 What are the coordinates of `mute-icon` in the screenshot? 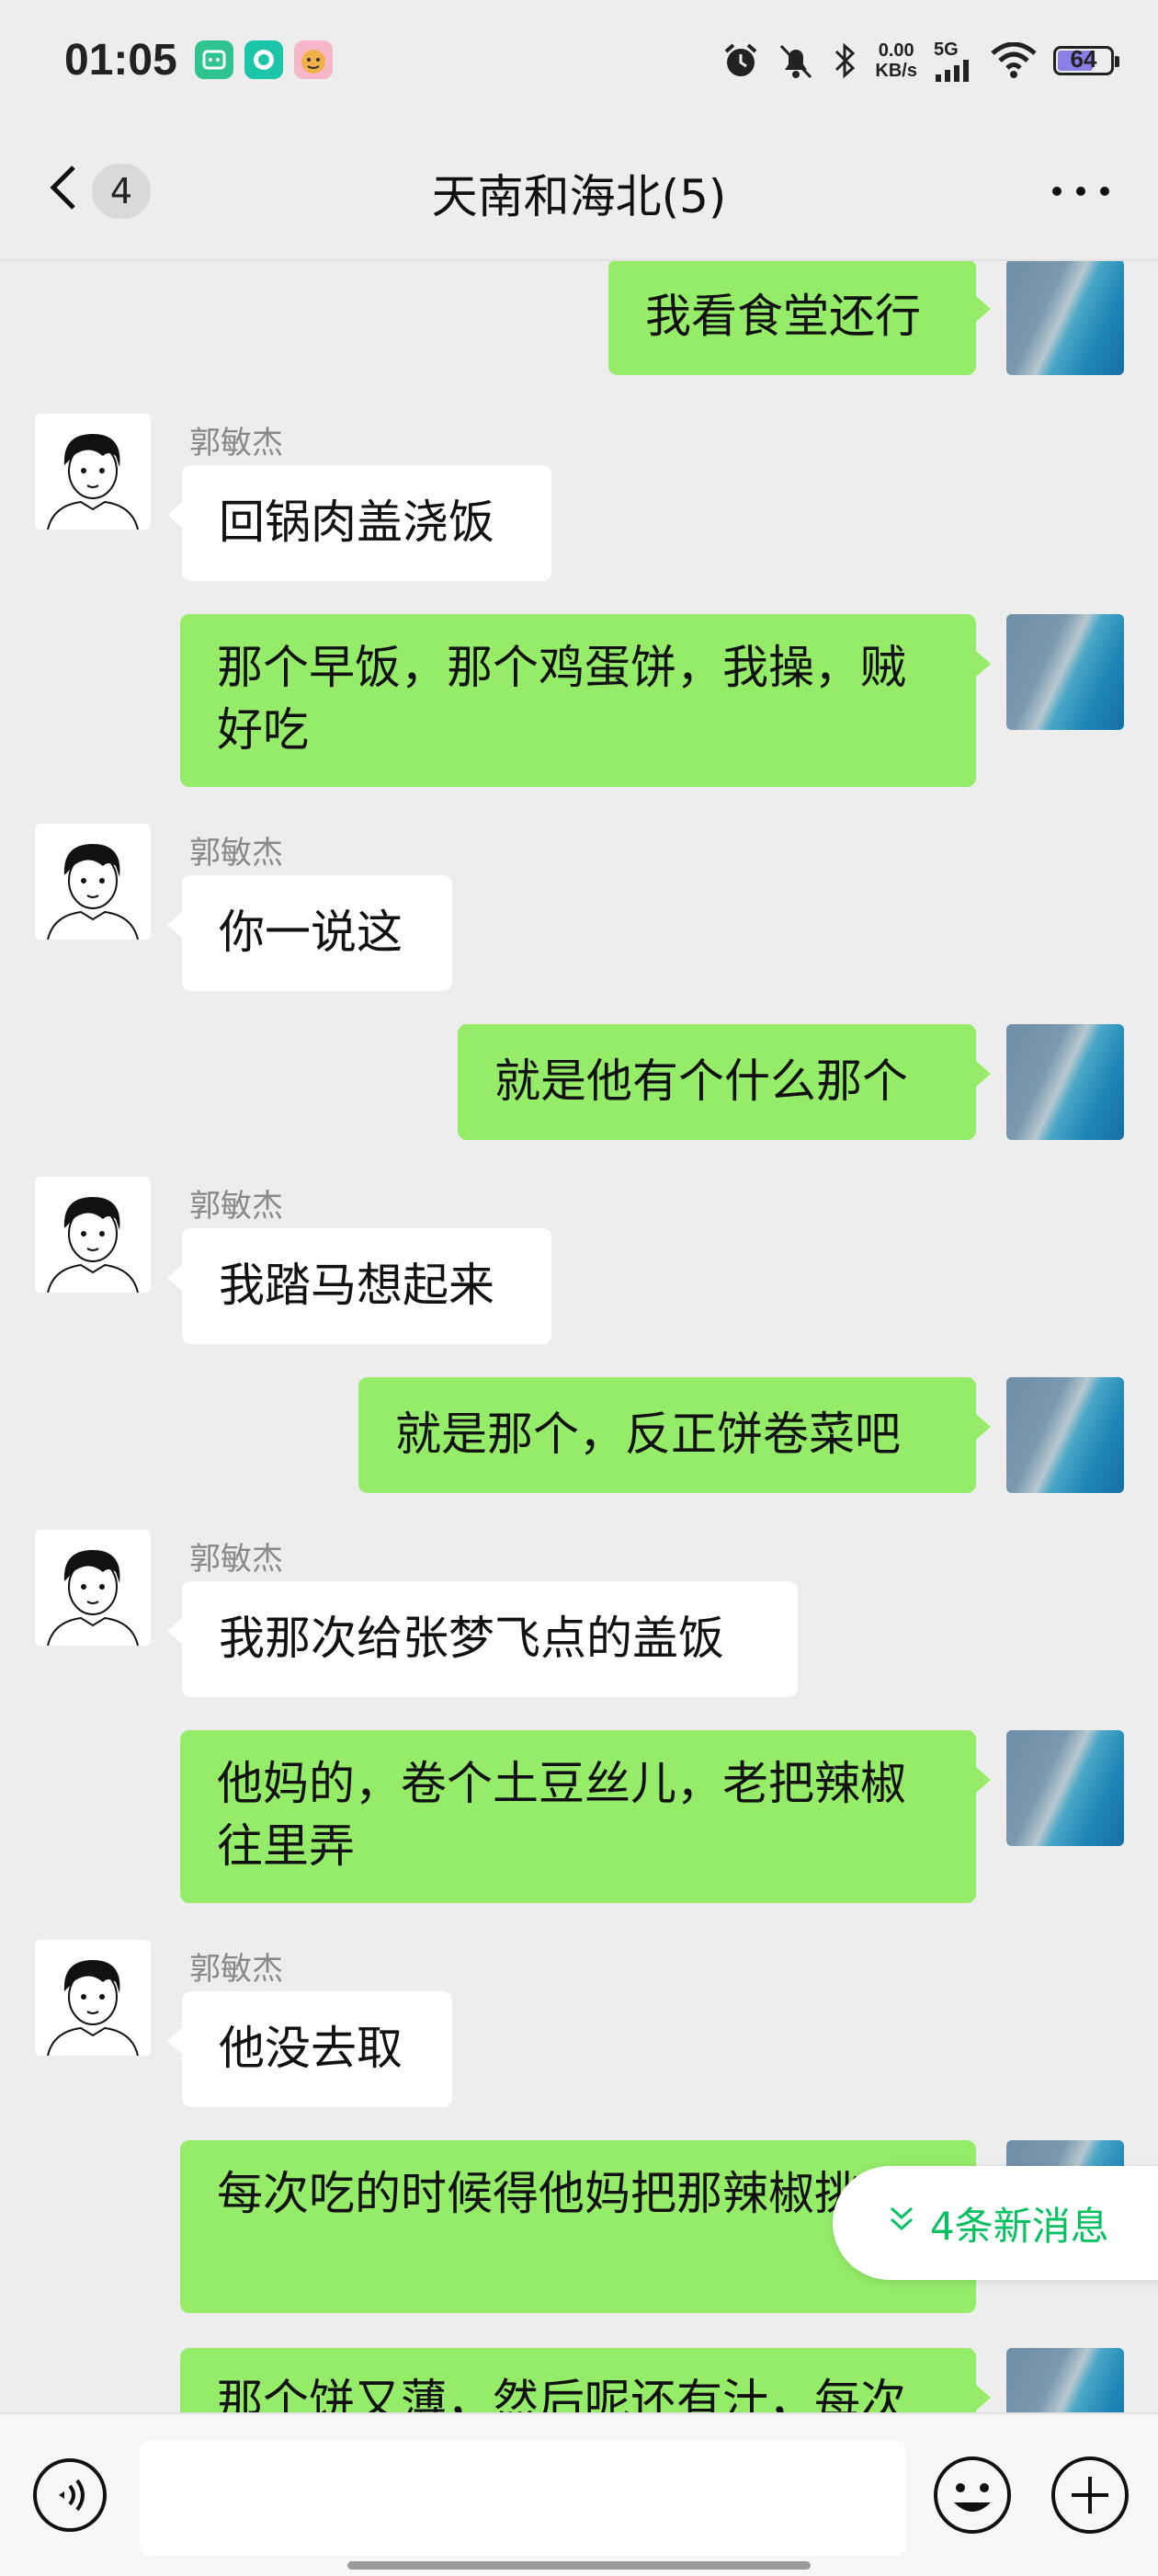 It's located at (796, 61).